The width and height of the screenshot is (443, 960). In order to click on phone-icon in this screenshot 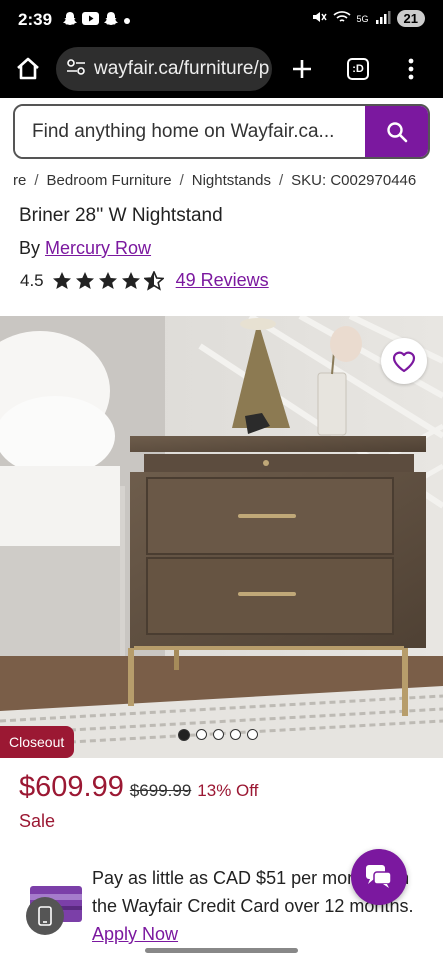, I will do `click(45, 916)`.